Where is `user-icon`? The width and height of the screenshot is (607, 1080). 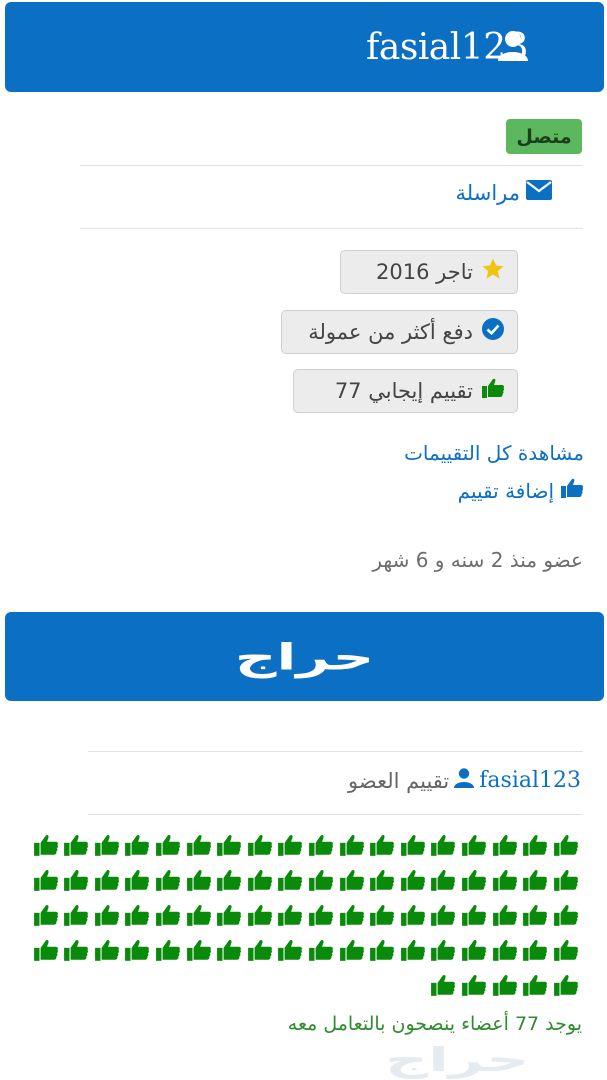
user-icon is located at coordinates (464, 780).